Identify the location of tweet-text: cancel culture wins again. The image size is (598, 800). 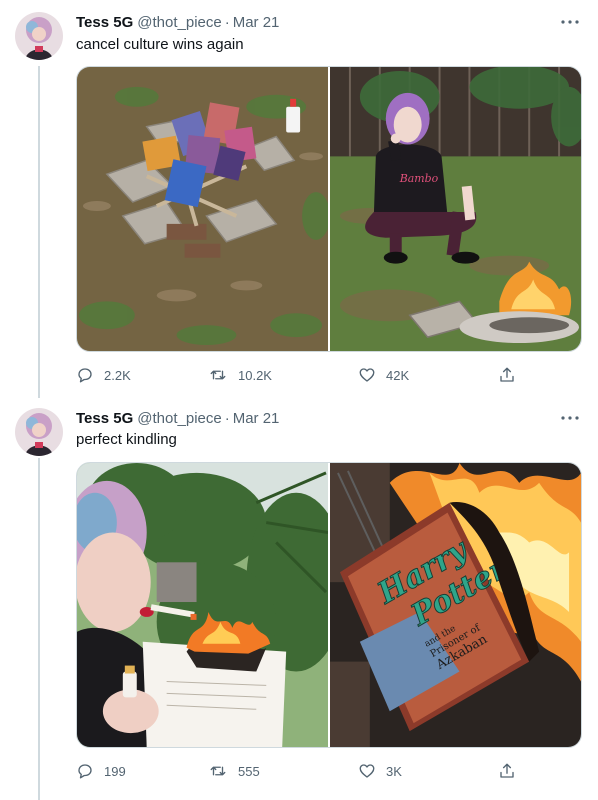
(160, 44).